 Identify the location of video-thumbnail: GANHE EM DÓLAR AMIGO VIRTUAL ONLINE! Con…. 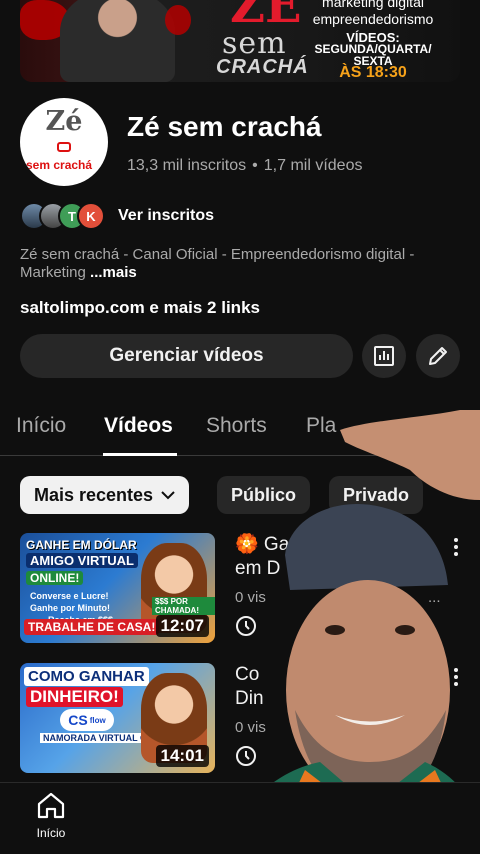
(117, 588).